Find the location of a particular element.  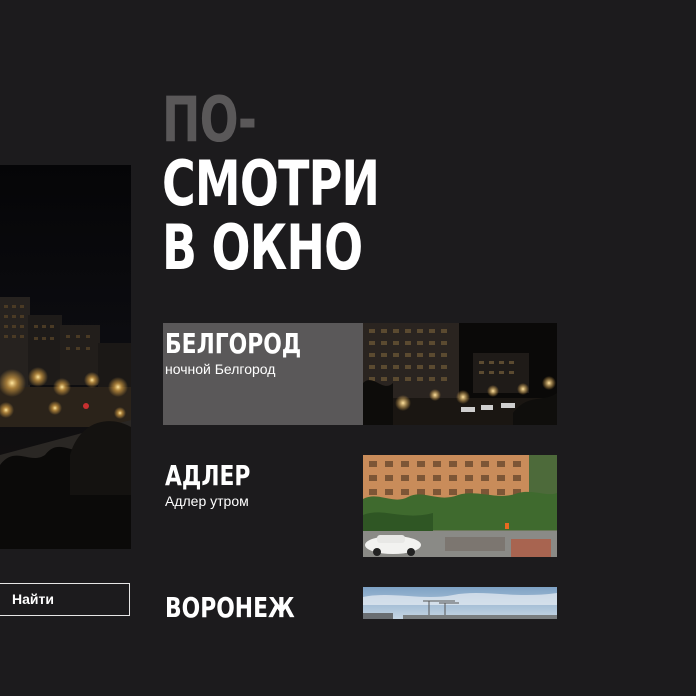

morning-courtyard-photo is located at coordinates (460, 506).